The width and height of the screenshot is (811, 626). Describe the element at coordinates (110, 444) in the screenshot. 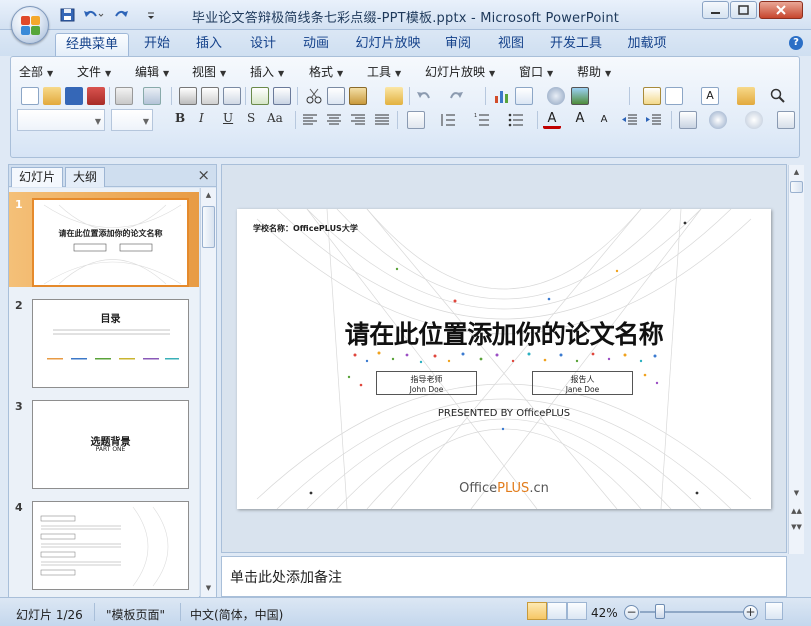

I see `slide-thumbnail: 选题背景 PART ONE` at that location.